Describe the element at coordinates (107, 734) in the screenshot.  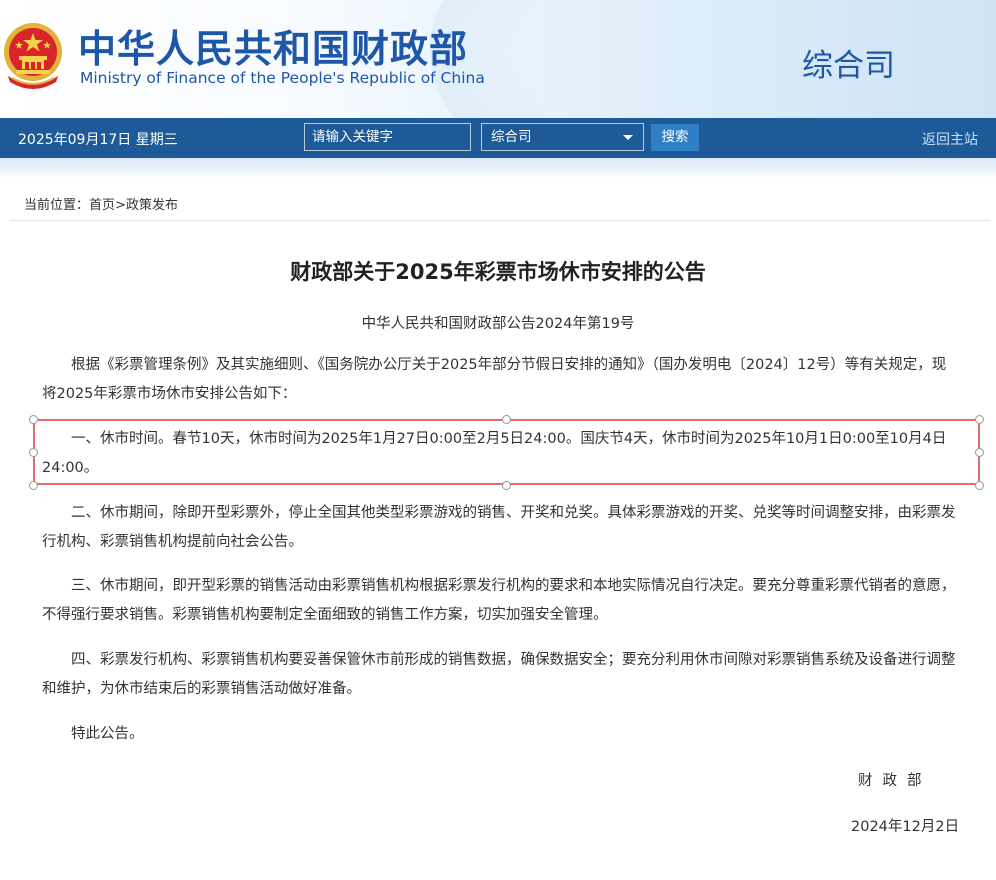
I see `article-paragraph: 特此公告。` at that location.